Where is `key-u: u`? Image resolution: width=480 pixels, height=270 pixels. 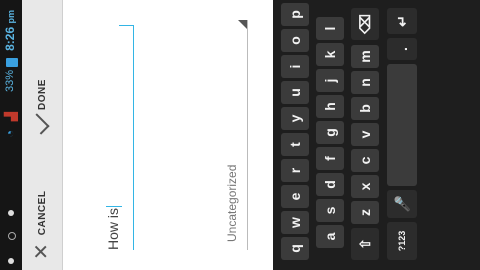
key-u: u is located at coordinates (295, 92).